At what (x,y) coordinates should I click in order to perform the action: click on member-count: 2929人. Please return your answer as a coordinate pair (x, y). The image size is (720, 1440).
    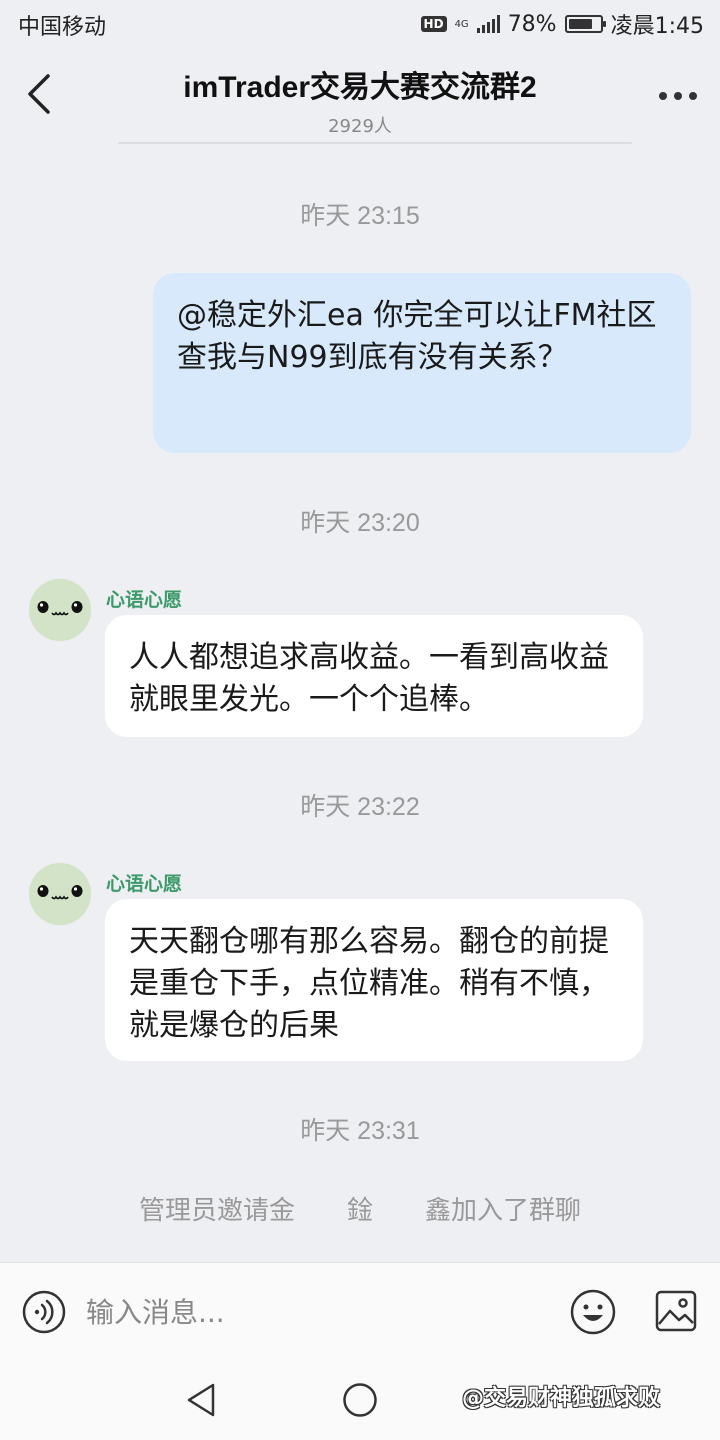
    Looking at the image, I should click on (360, 126).